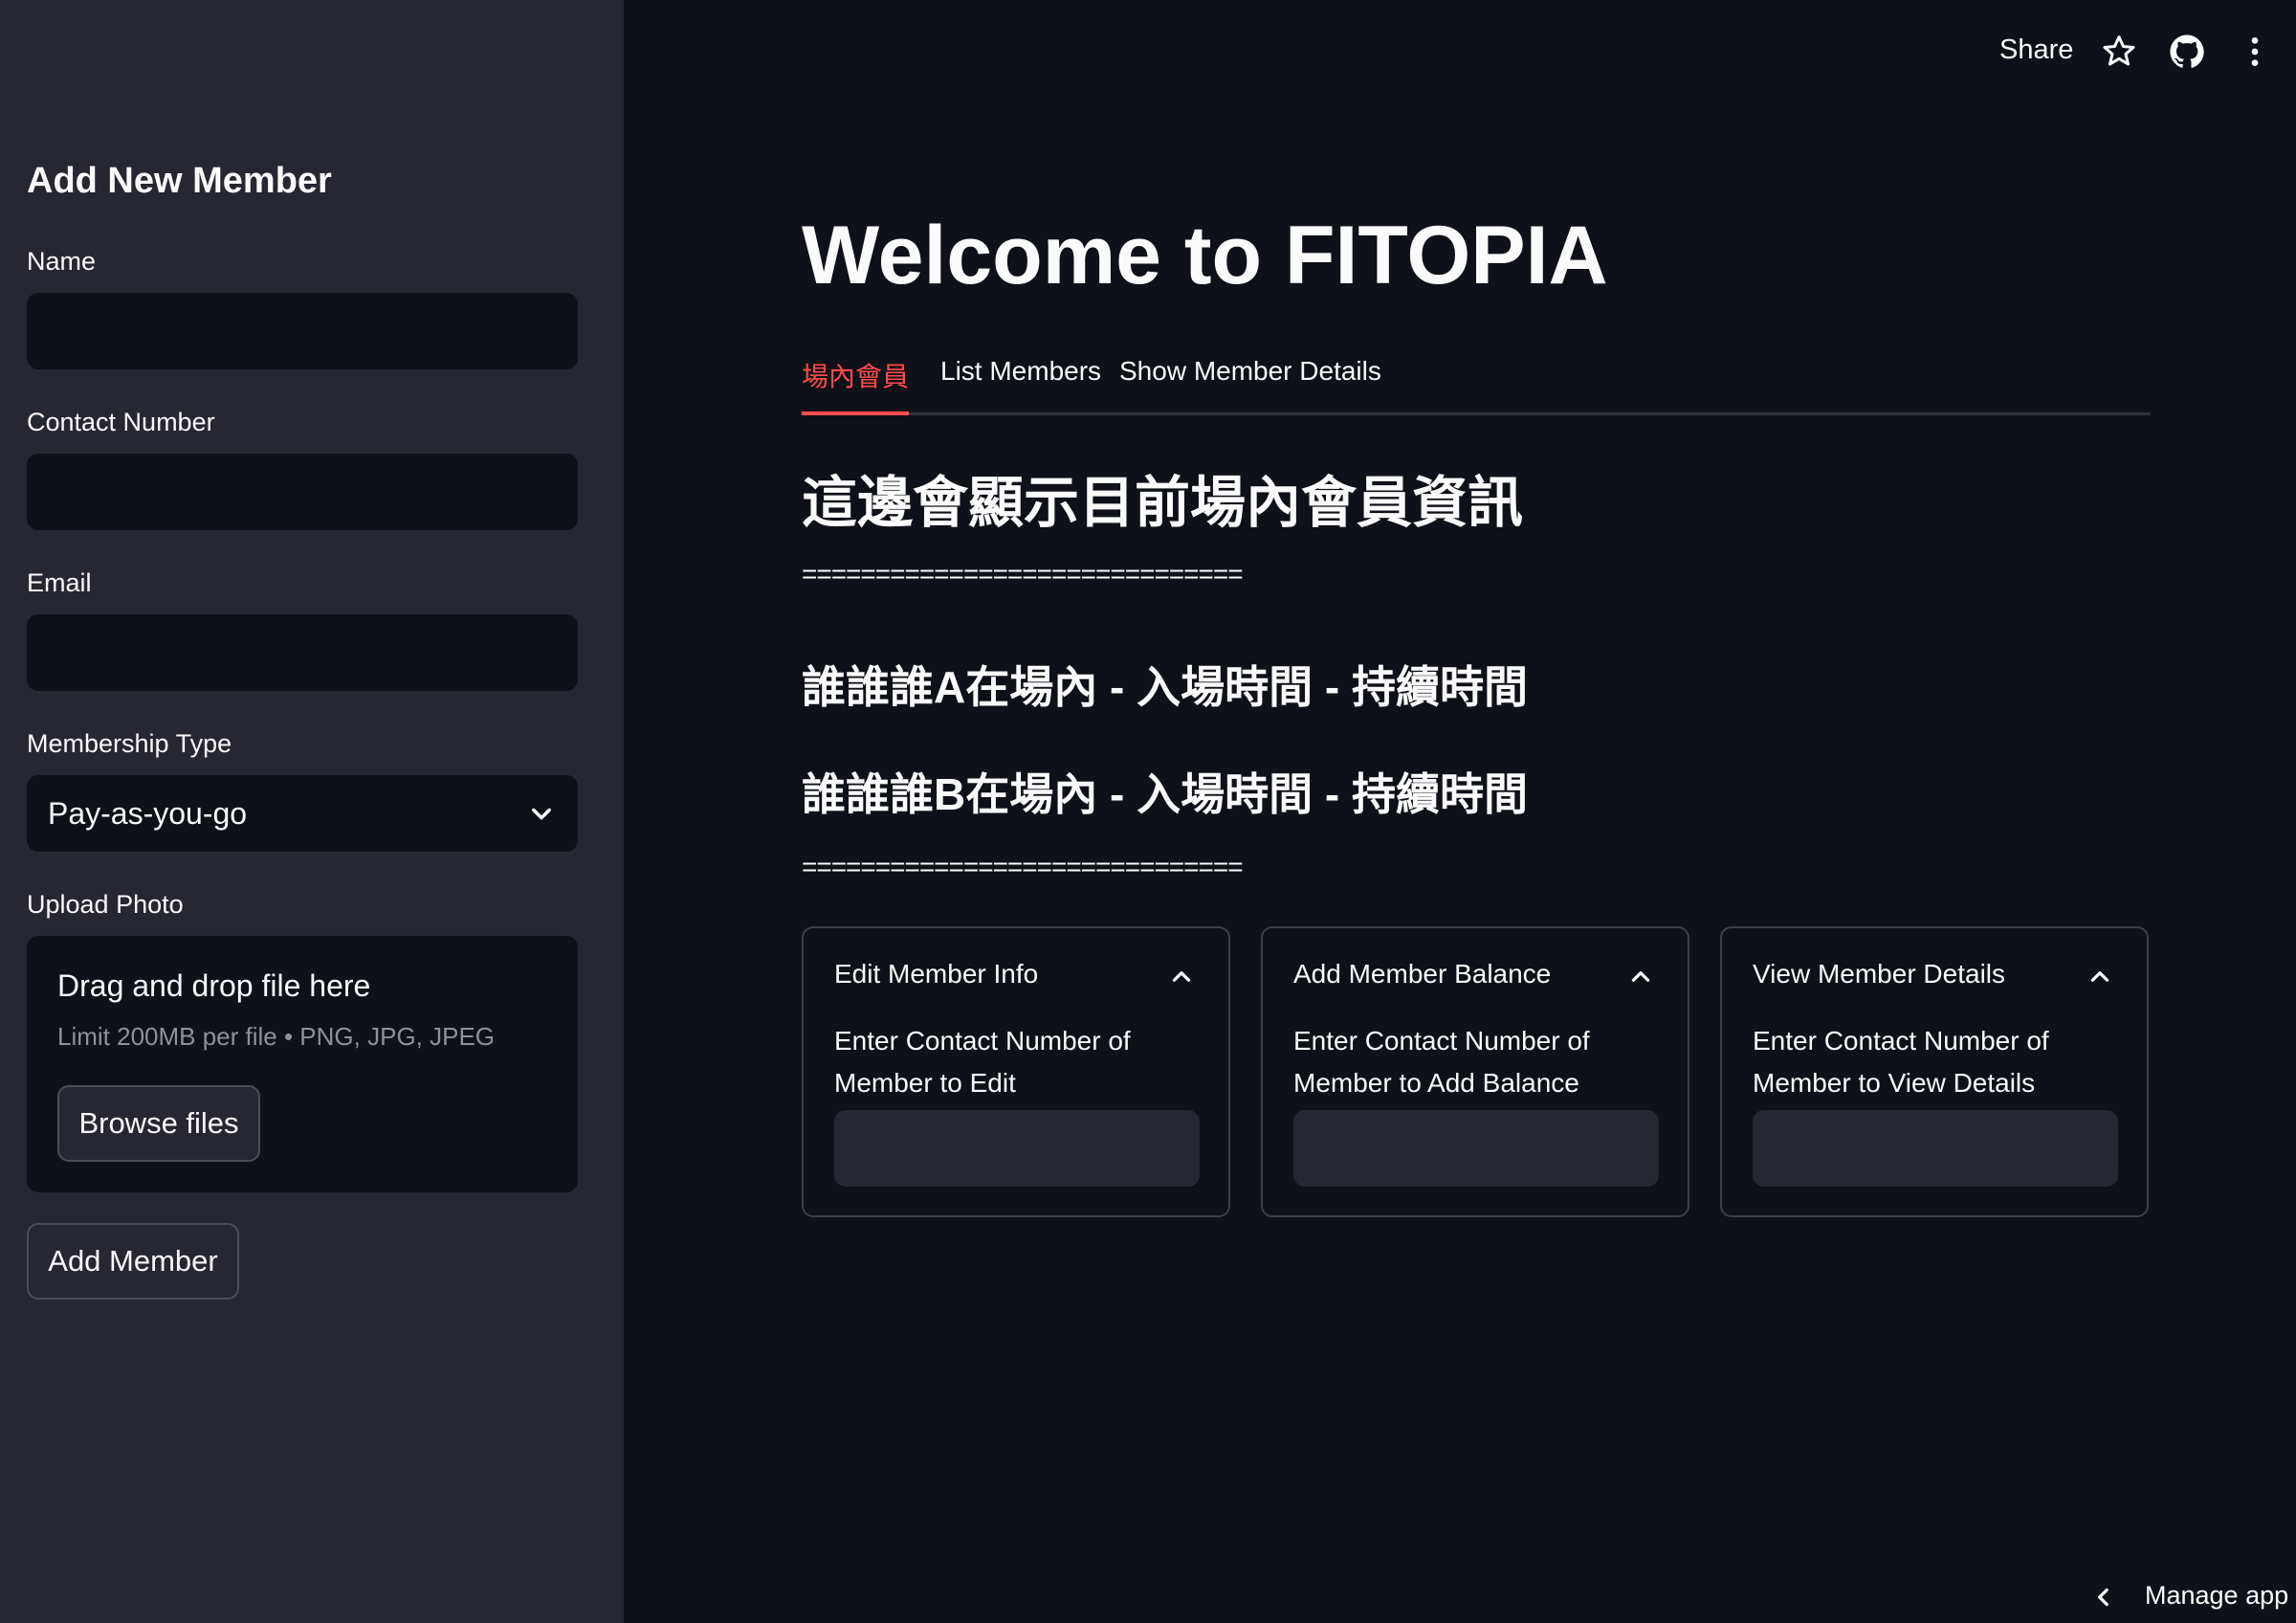 This screenshot has height=1623, width=2296. I want to click on member-row: 誰誰誰B在場內 - 入場時間 - 持續時間, so click(1165, 794).